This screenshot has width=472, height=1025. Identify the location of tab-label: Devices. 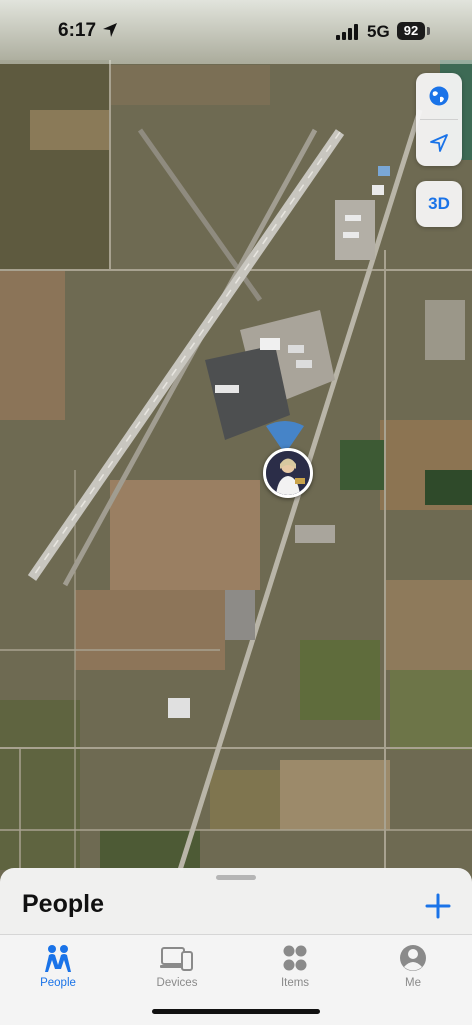
(177, 983).